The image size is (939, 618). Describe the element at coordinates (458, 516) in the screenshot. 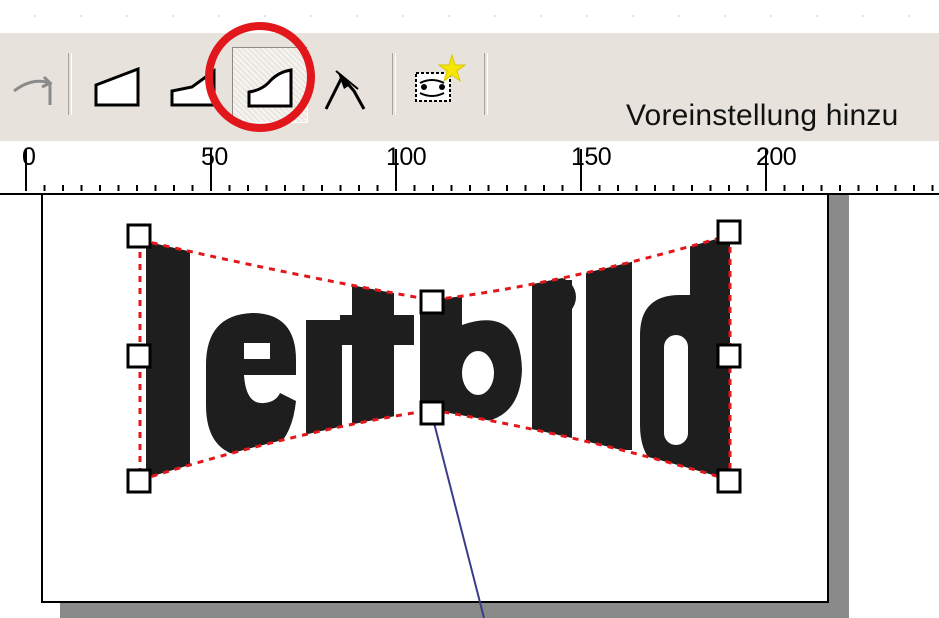

I see `drag-guide-line` at that location.